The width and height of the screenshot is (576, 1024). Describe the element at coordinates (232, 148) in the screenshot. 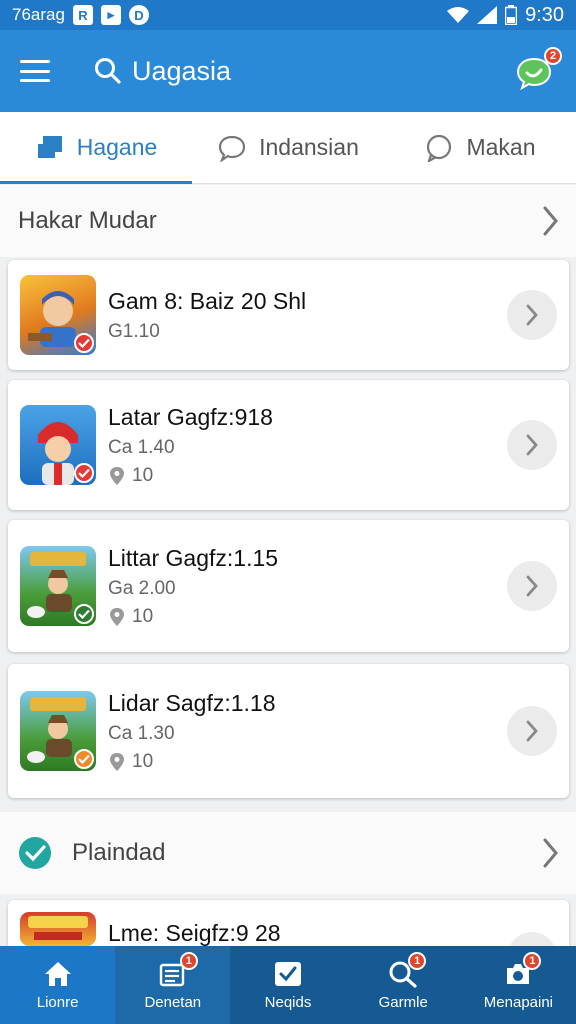

I see `chat-bubble-icon` at that location.